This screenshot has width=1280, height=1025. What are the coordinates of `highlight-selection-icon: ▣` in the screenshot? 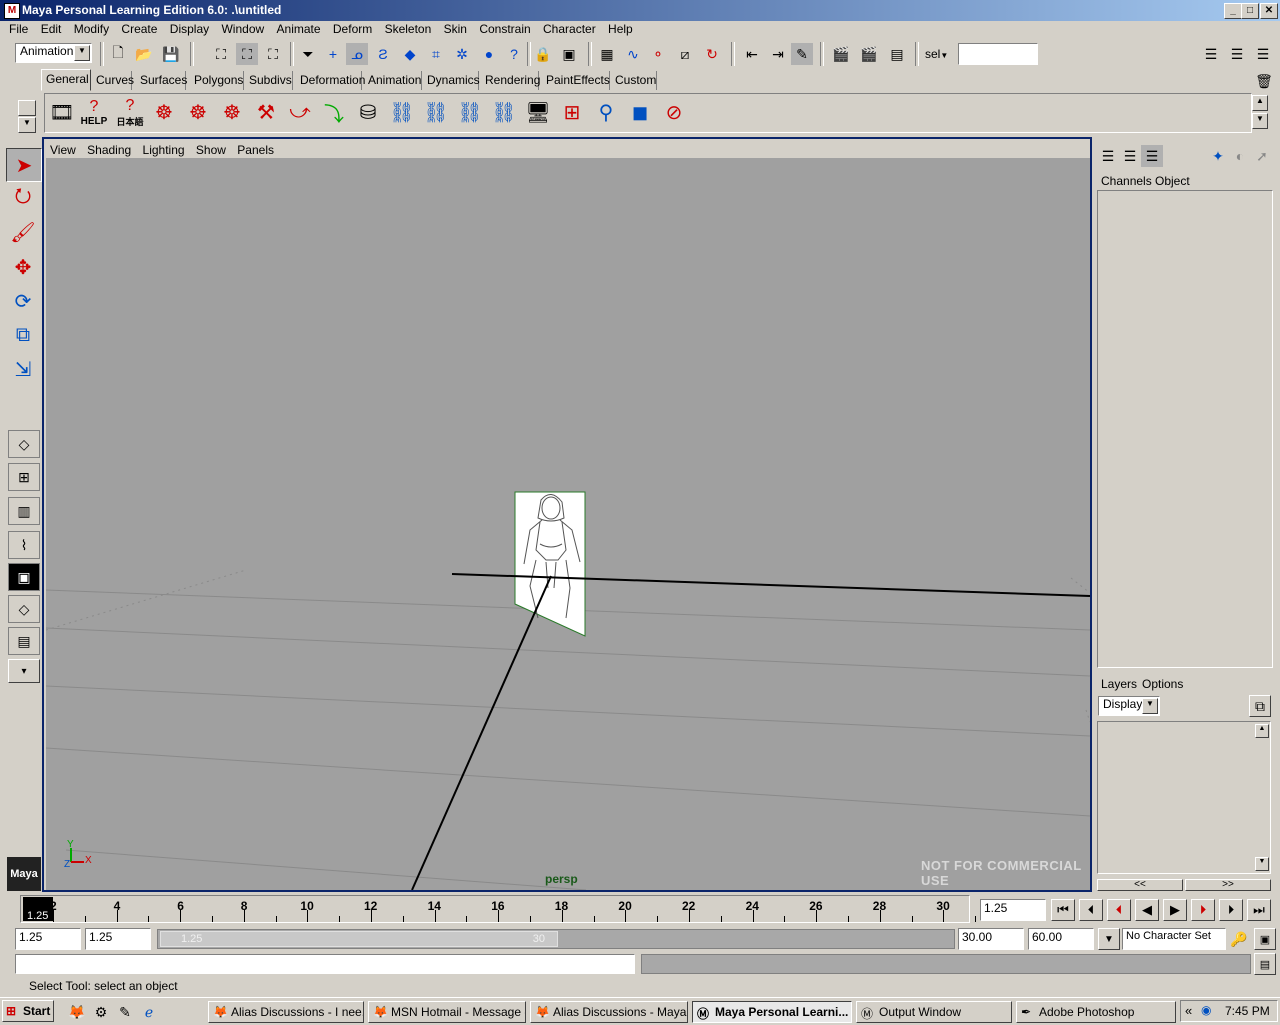 It's located at (569, 54).